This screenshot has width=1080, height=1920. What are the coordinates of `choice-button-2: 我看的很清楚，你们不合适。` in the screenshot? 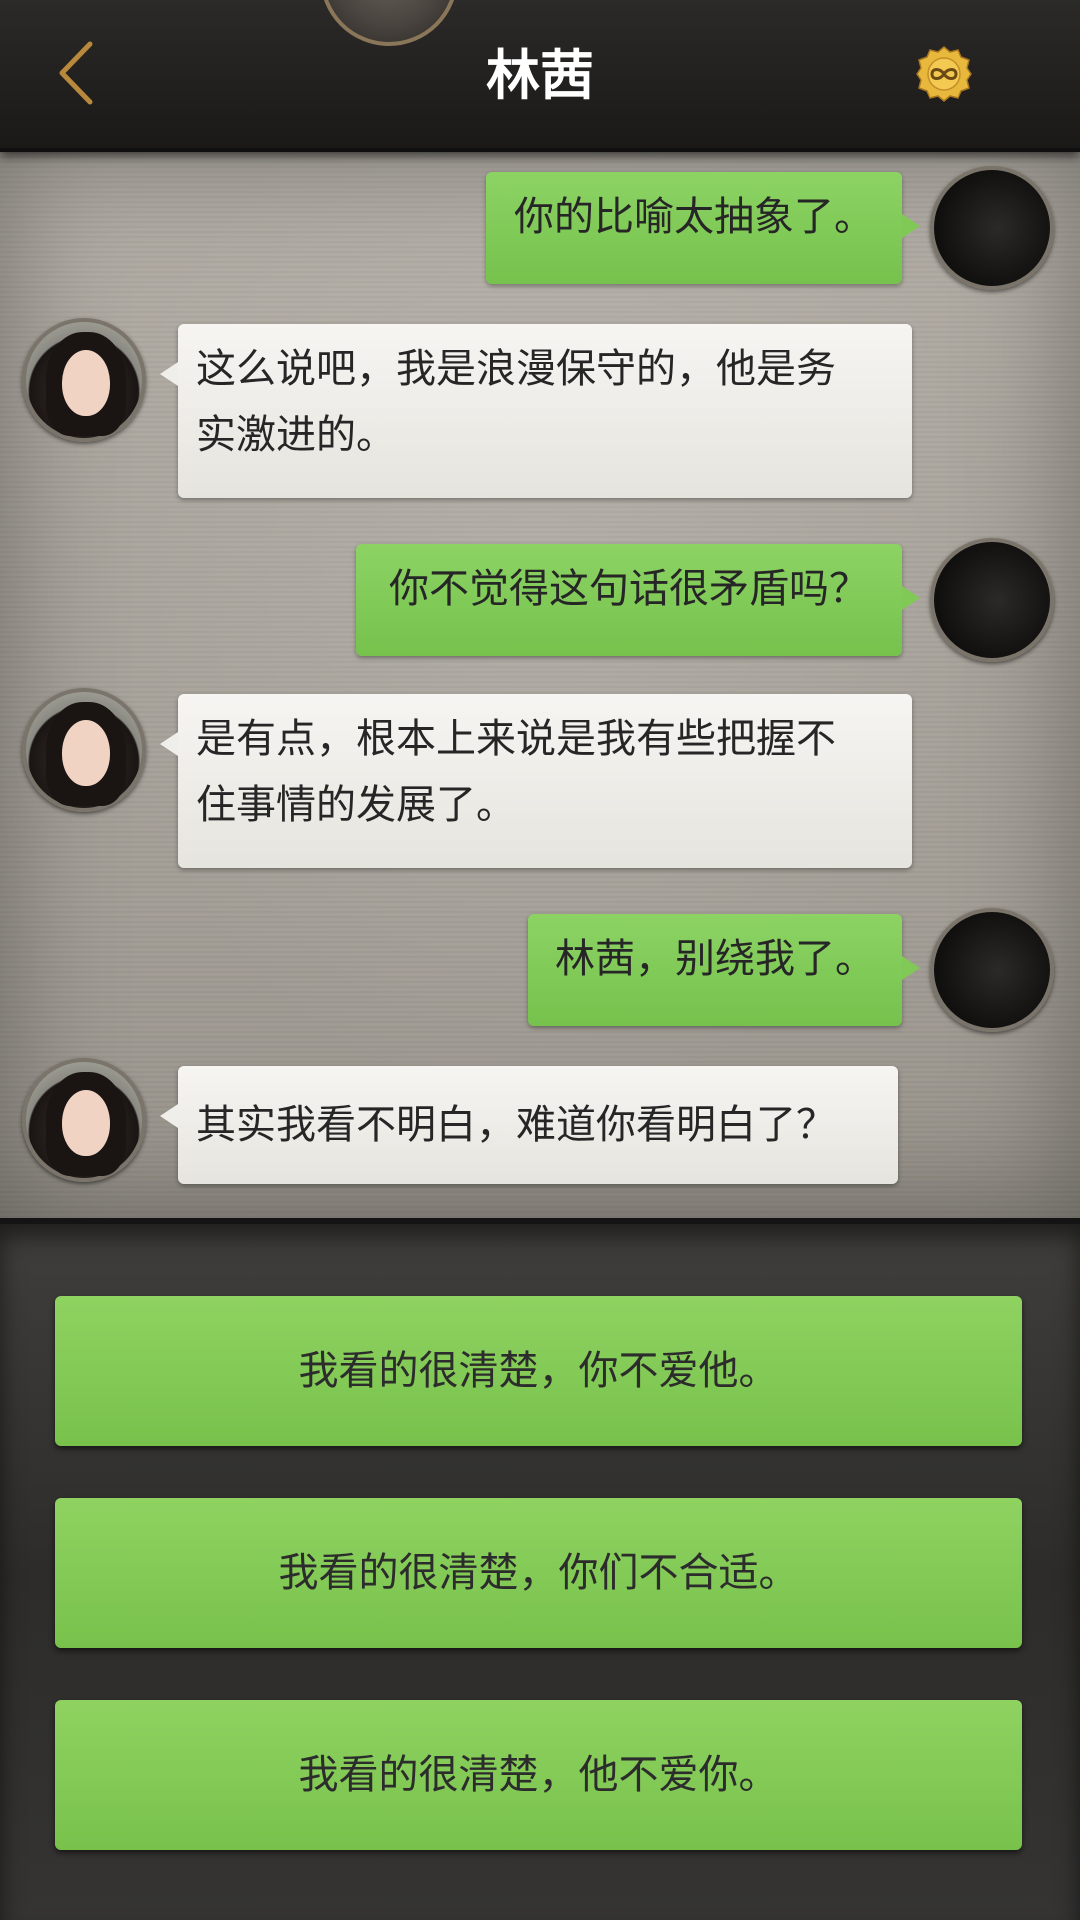 It's located at (538, 1573).